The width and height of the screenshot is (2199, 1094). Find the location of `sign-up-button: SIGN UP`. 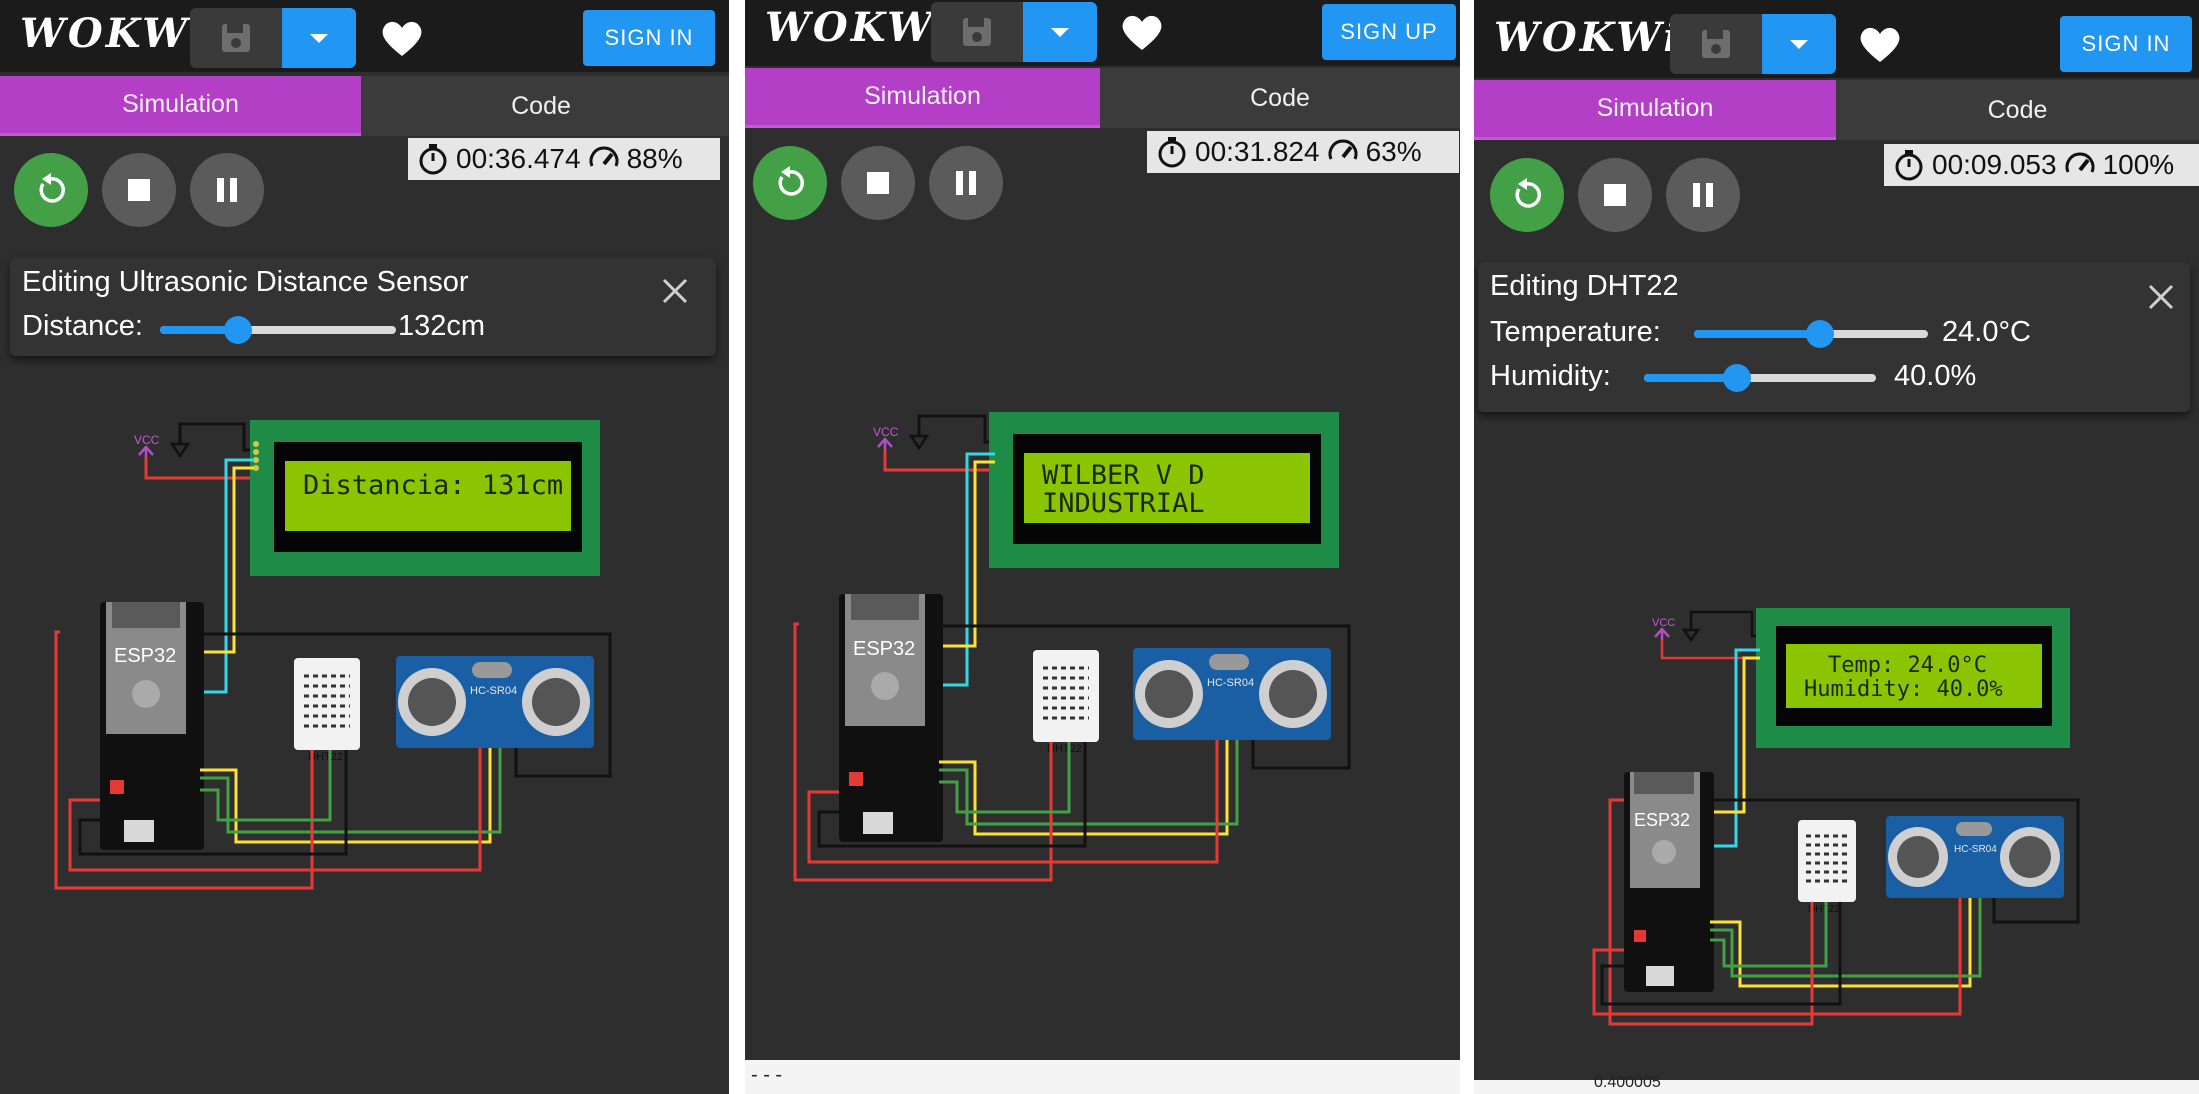

sign-up-button: SIGN UP is located at coordinates (1389, 32).